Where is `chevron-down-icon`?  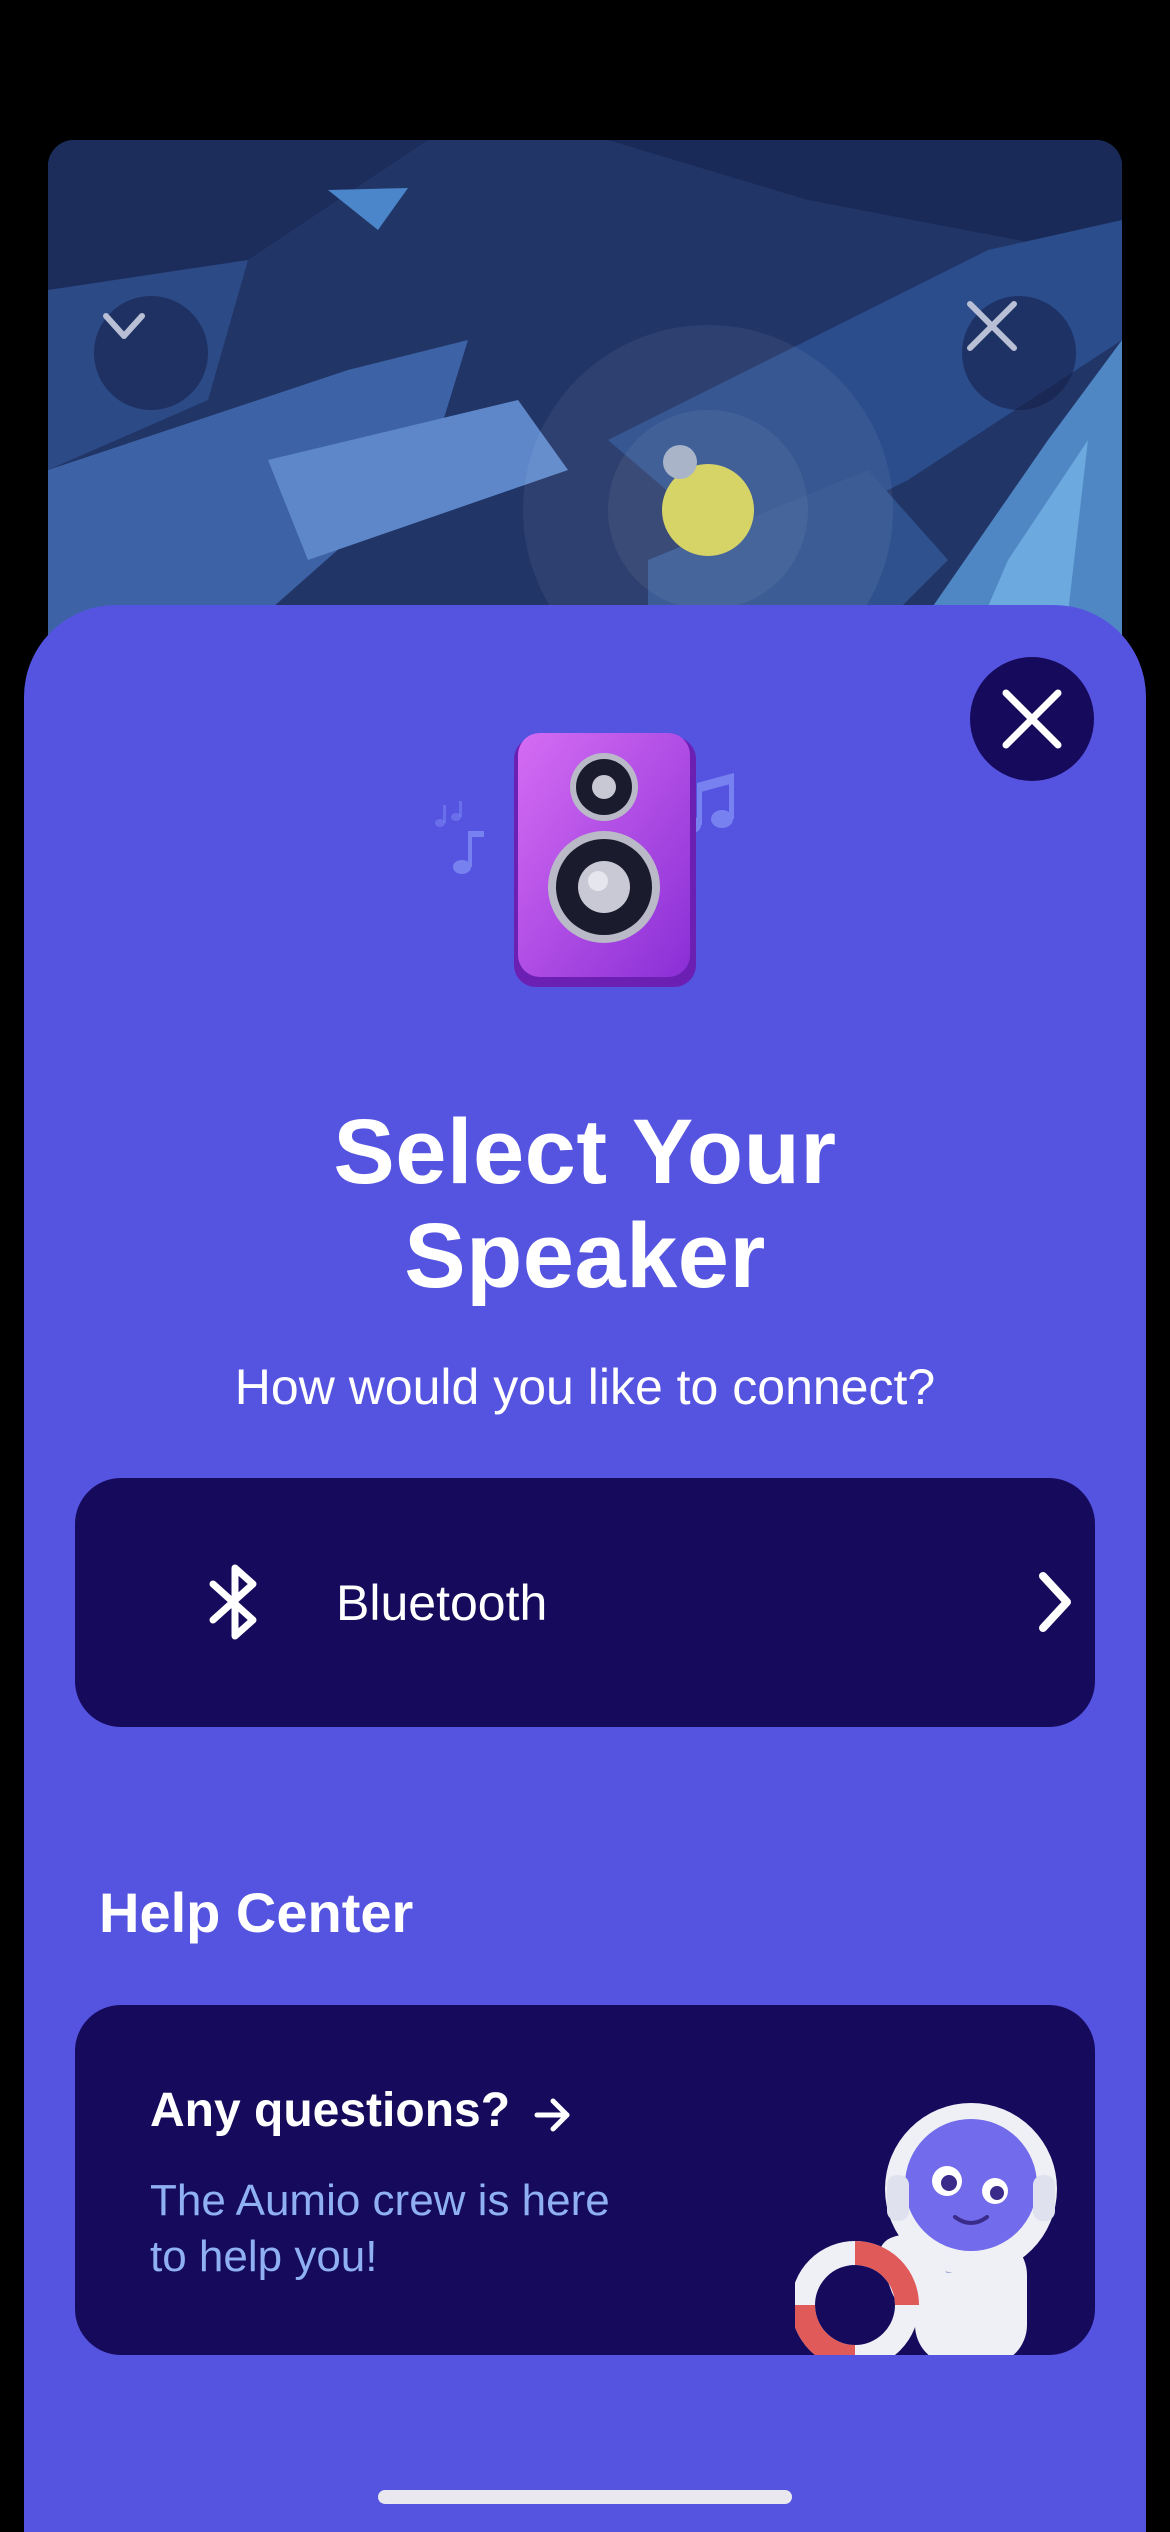
chevron-down-icon is located at coordinates (124, 326).